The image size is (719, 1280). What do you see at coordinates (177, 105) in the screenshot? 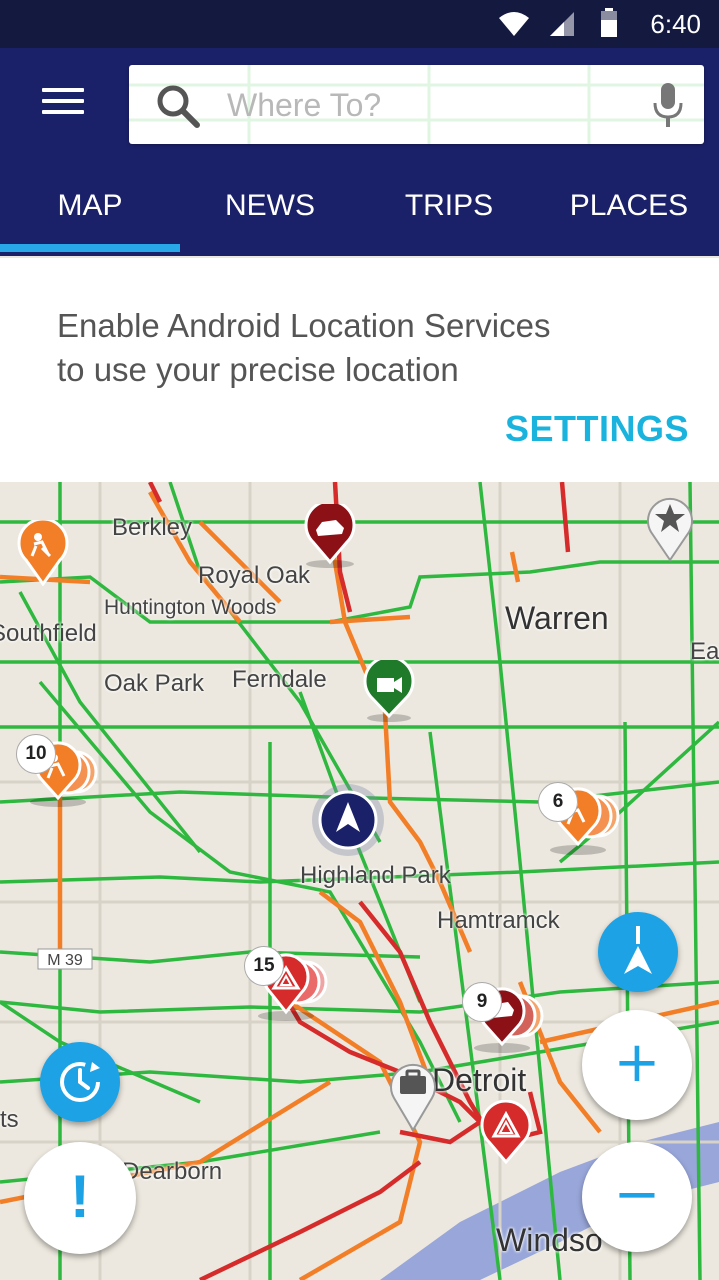
I see `search-icon` at bounding box center [177, 105].